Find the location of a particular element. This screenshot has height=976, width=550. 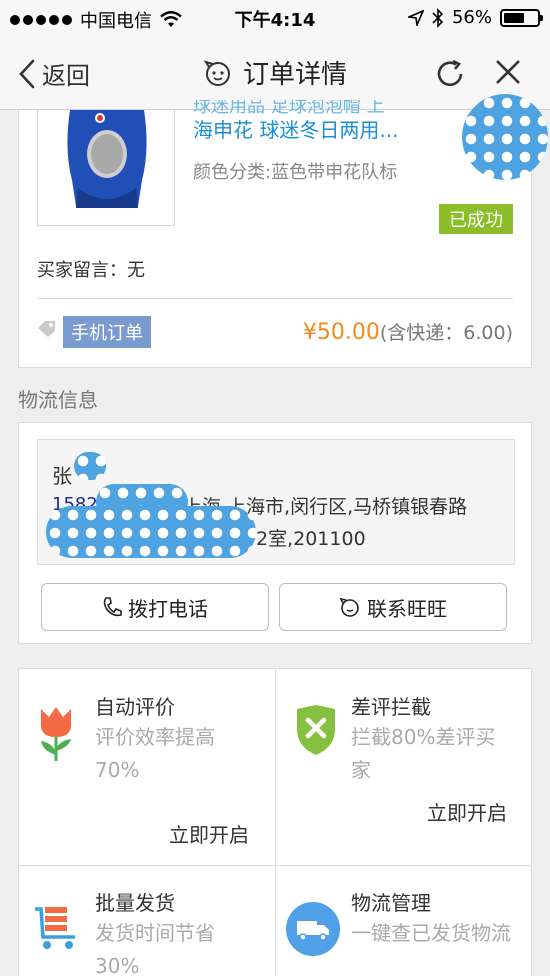

call-button: 拨打电话 is located at coordinates (155, 607).